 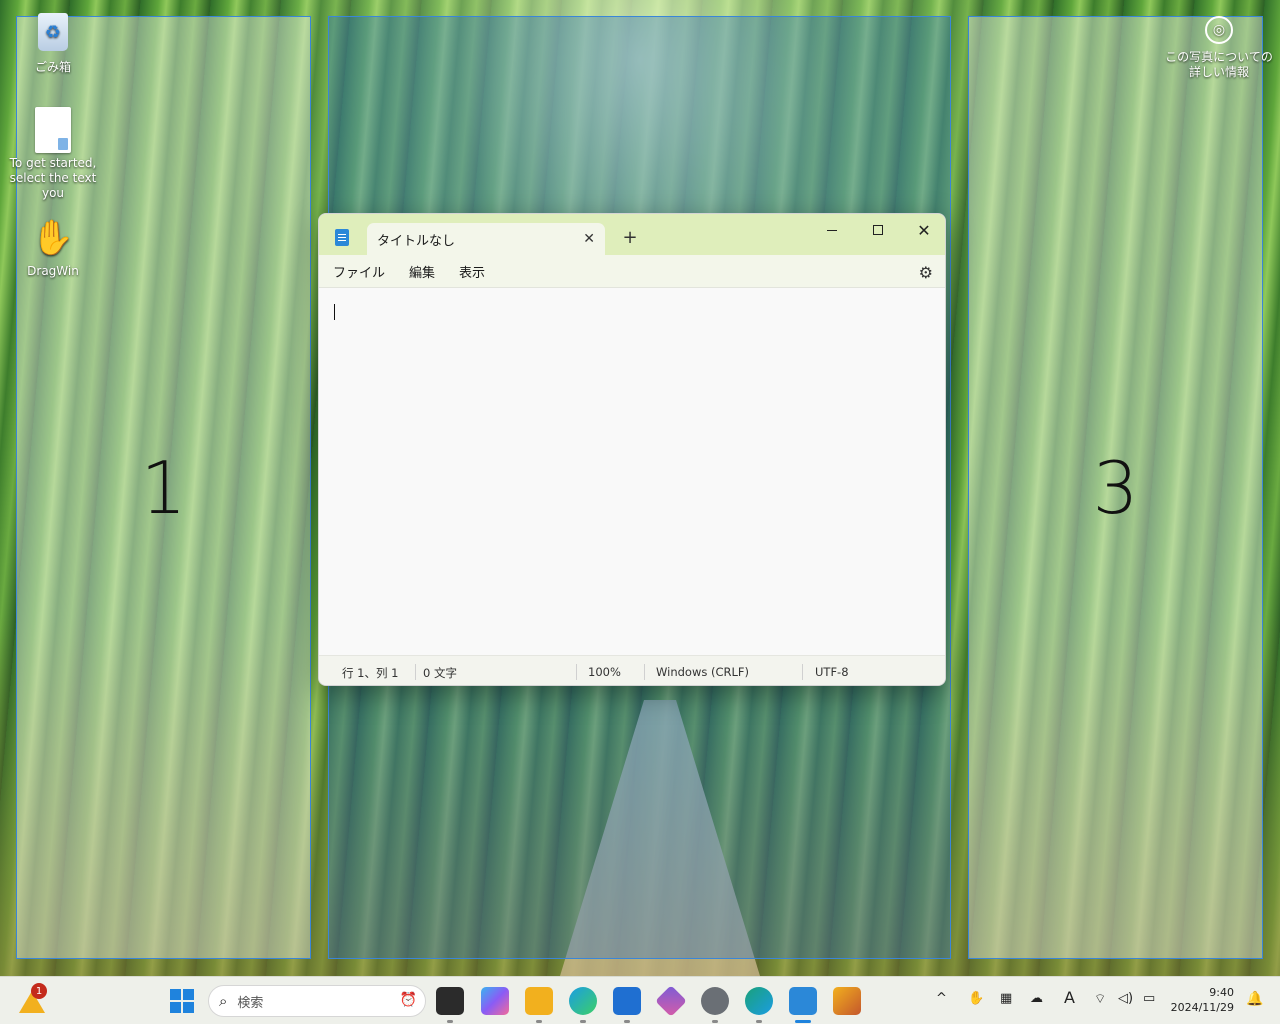 What do you see at coordinates (175, 994) in the screenshot?
I see `windows-logo-icon` at bounding box center [175, 994].